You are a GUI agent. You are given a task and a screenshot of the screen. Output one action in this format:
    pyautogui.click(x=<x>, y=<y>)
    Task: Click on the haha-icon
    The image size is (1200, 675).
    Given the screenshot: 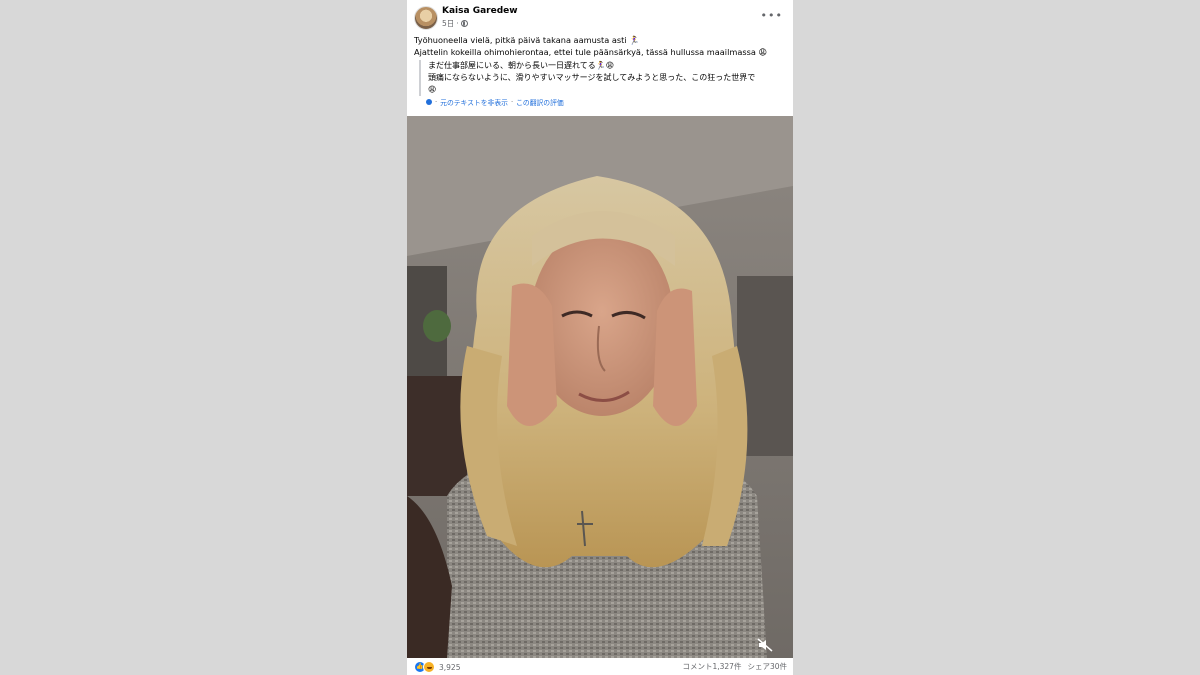 What is the action you would take?
    pyautogui.click(x=429, y=667)
    